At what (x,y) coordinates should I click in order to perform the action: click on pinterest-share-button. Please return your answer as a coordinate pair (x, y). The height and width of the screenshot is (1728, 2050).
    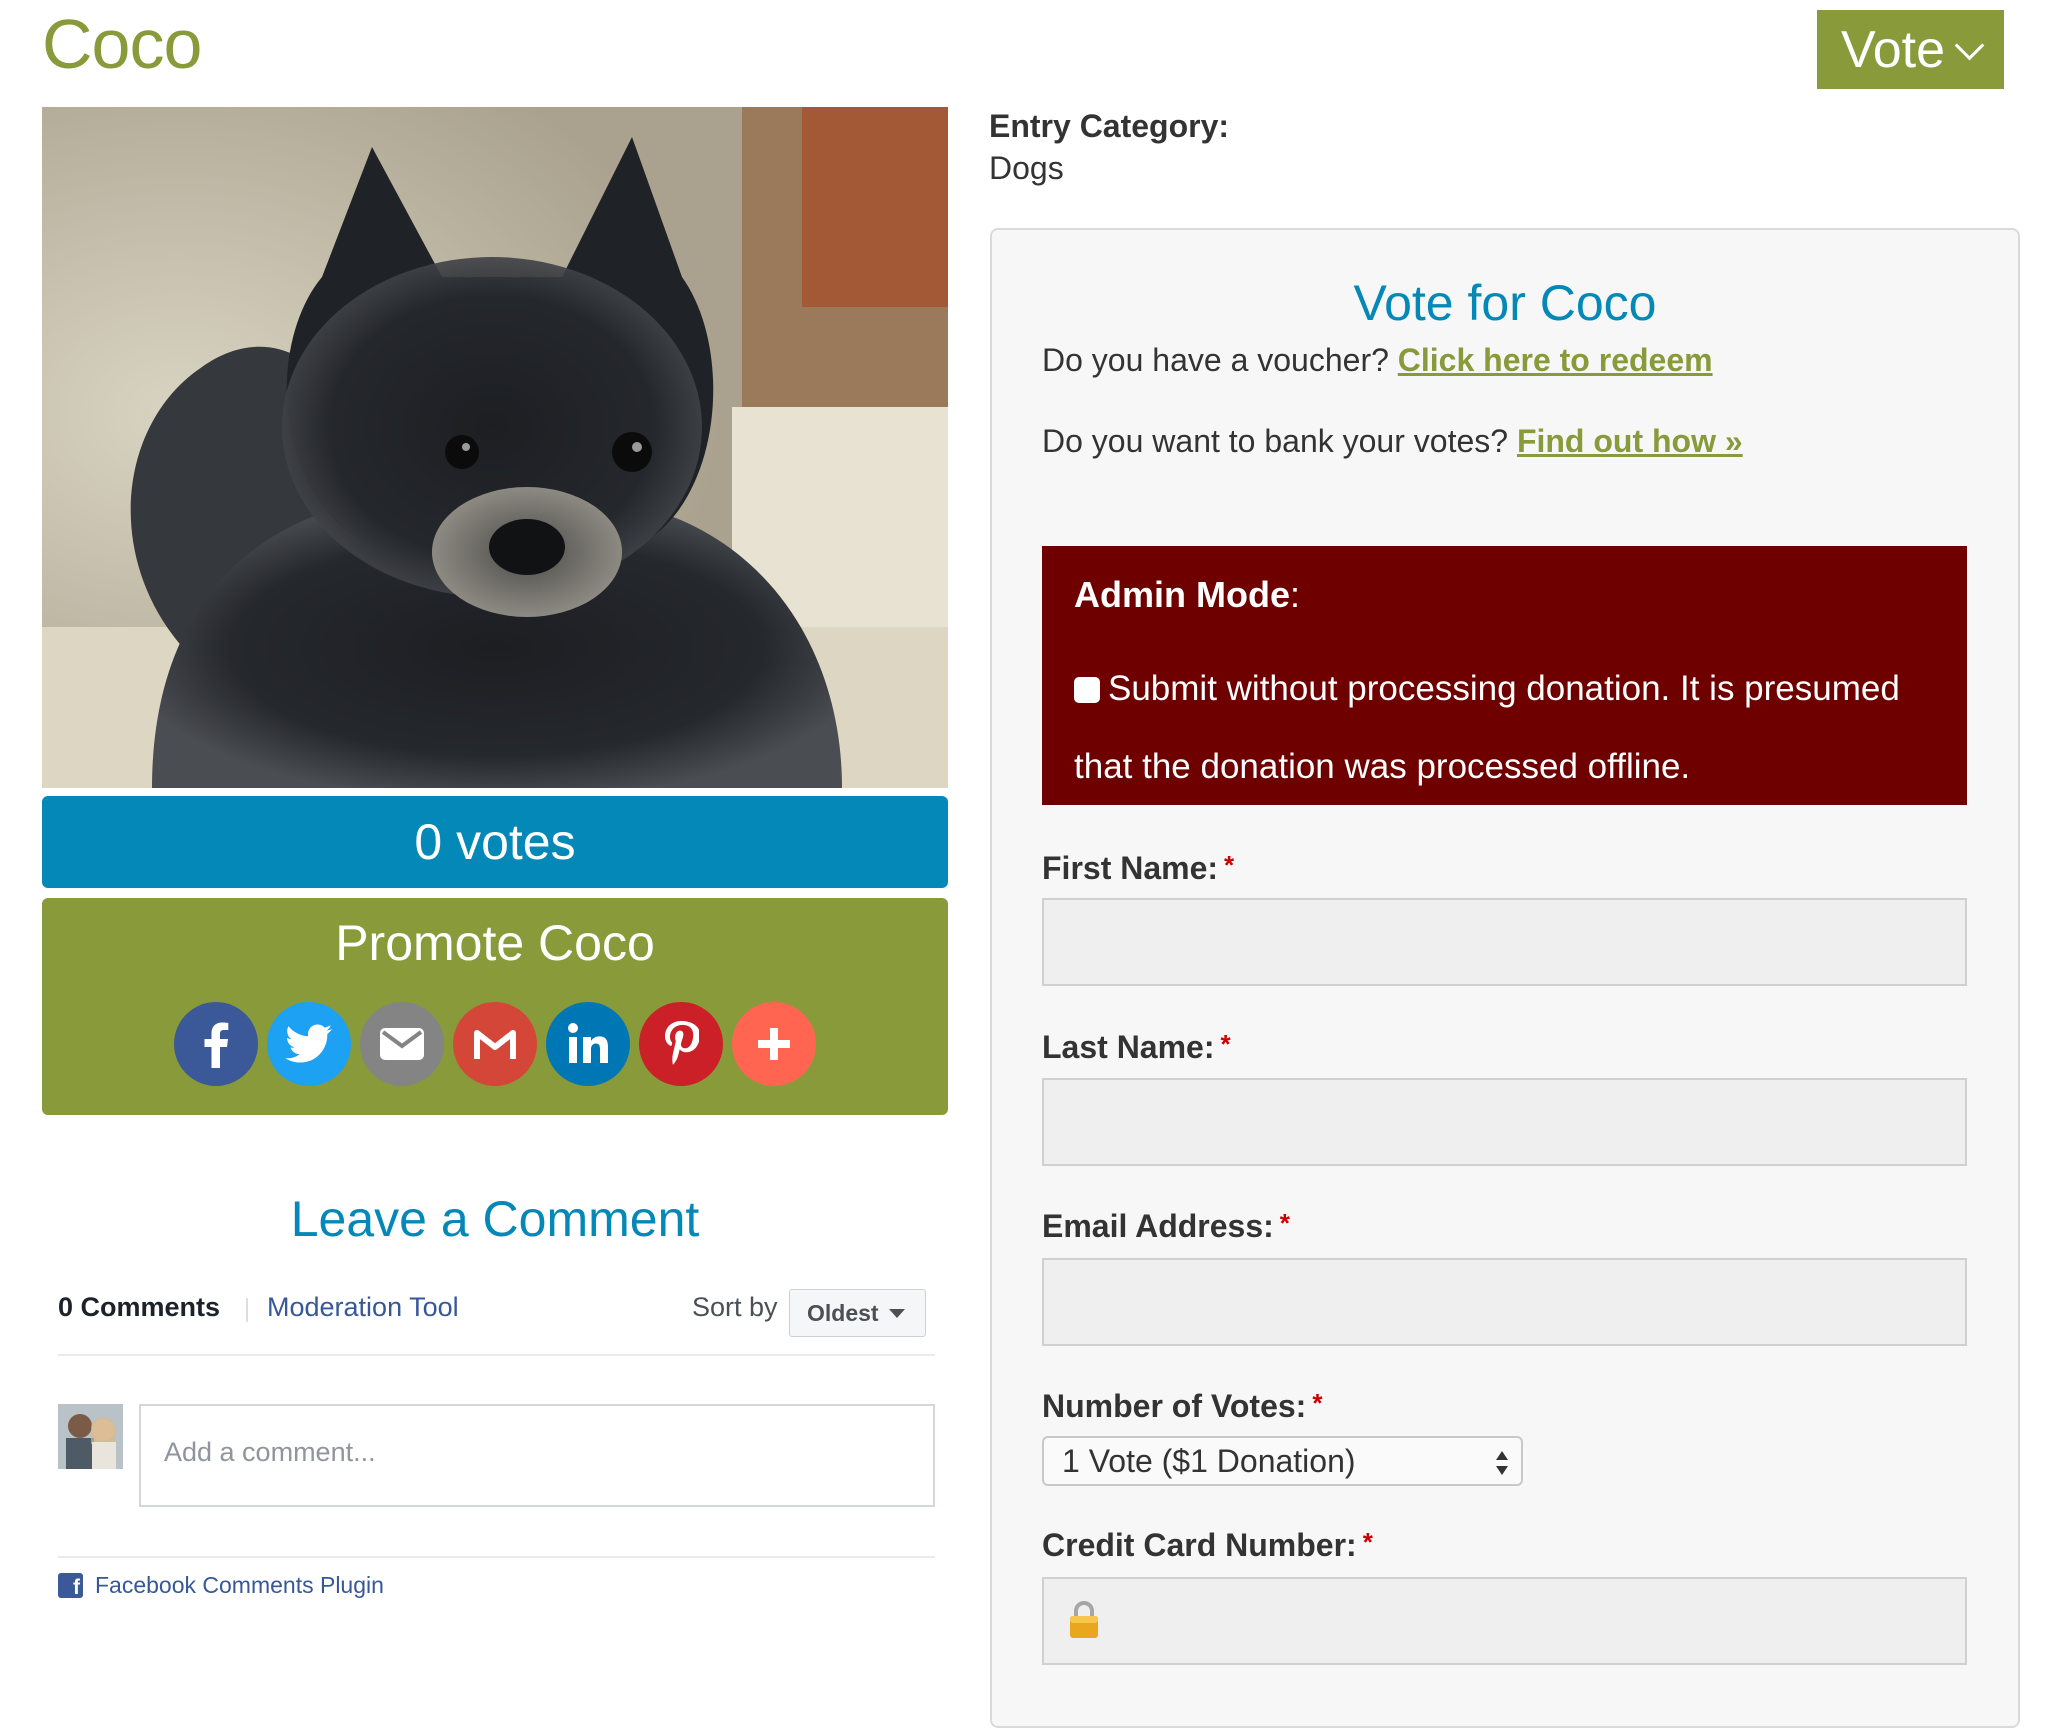
    Looking at the image, I should click on (681, 1044).